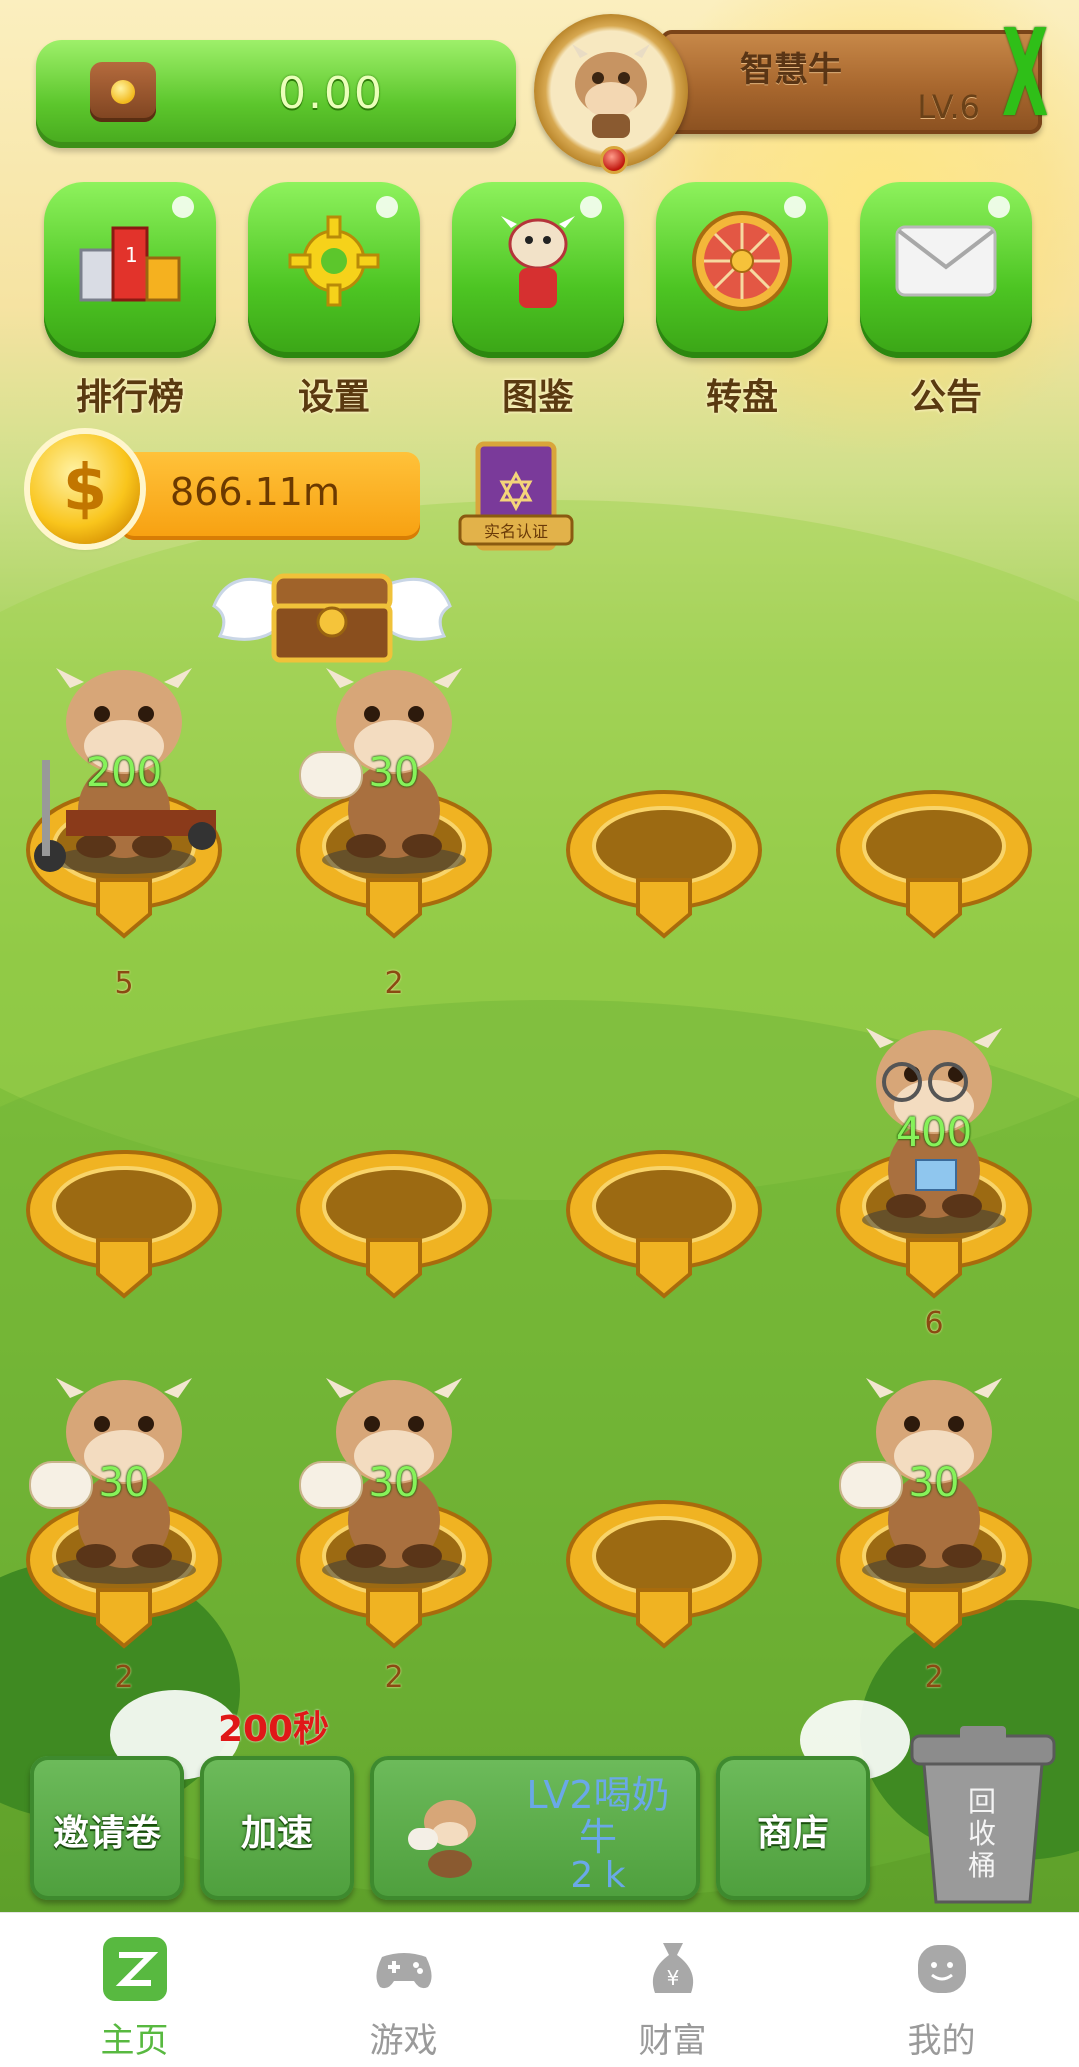 The height and width of the screenshot is (2067, 1079). What do you see at coordinates (946, 261) in the screenshot?
I see `envelope-icon` at bounding box center [946, 261].